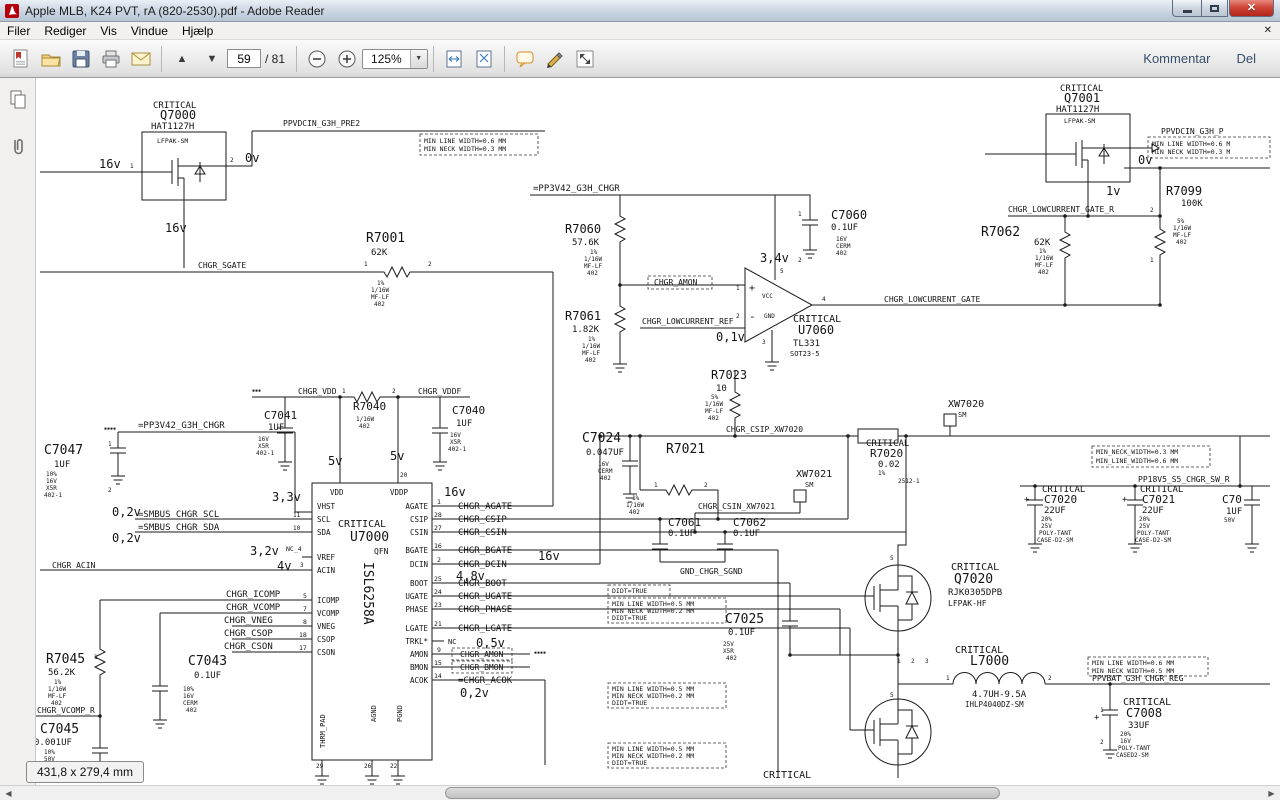 Image resolution: width=1280 pixels, height=800 pixels. Describe the element at coordinates (1268, 30) in the screenshot. I see `menu-close-icon: ✕` at that location.